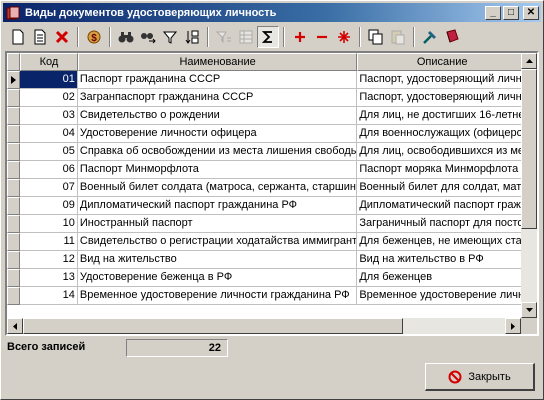 This screenshot has height=400, width=544. Describe the element at coordinates (513, 326) in the screenshot. I see `scroll-right-button` at that location.